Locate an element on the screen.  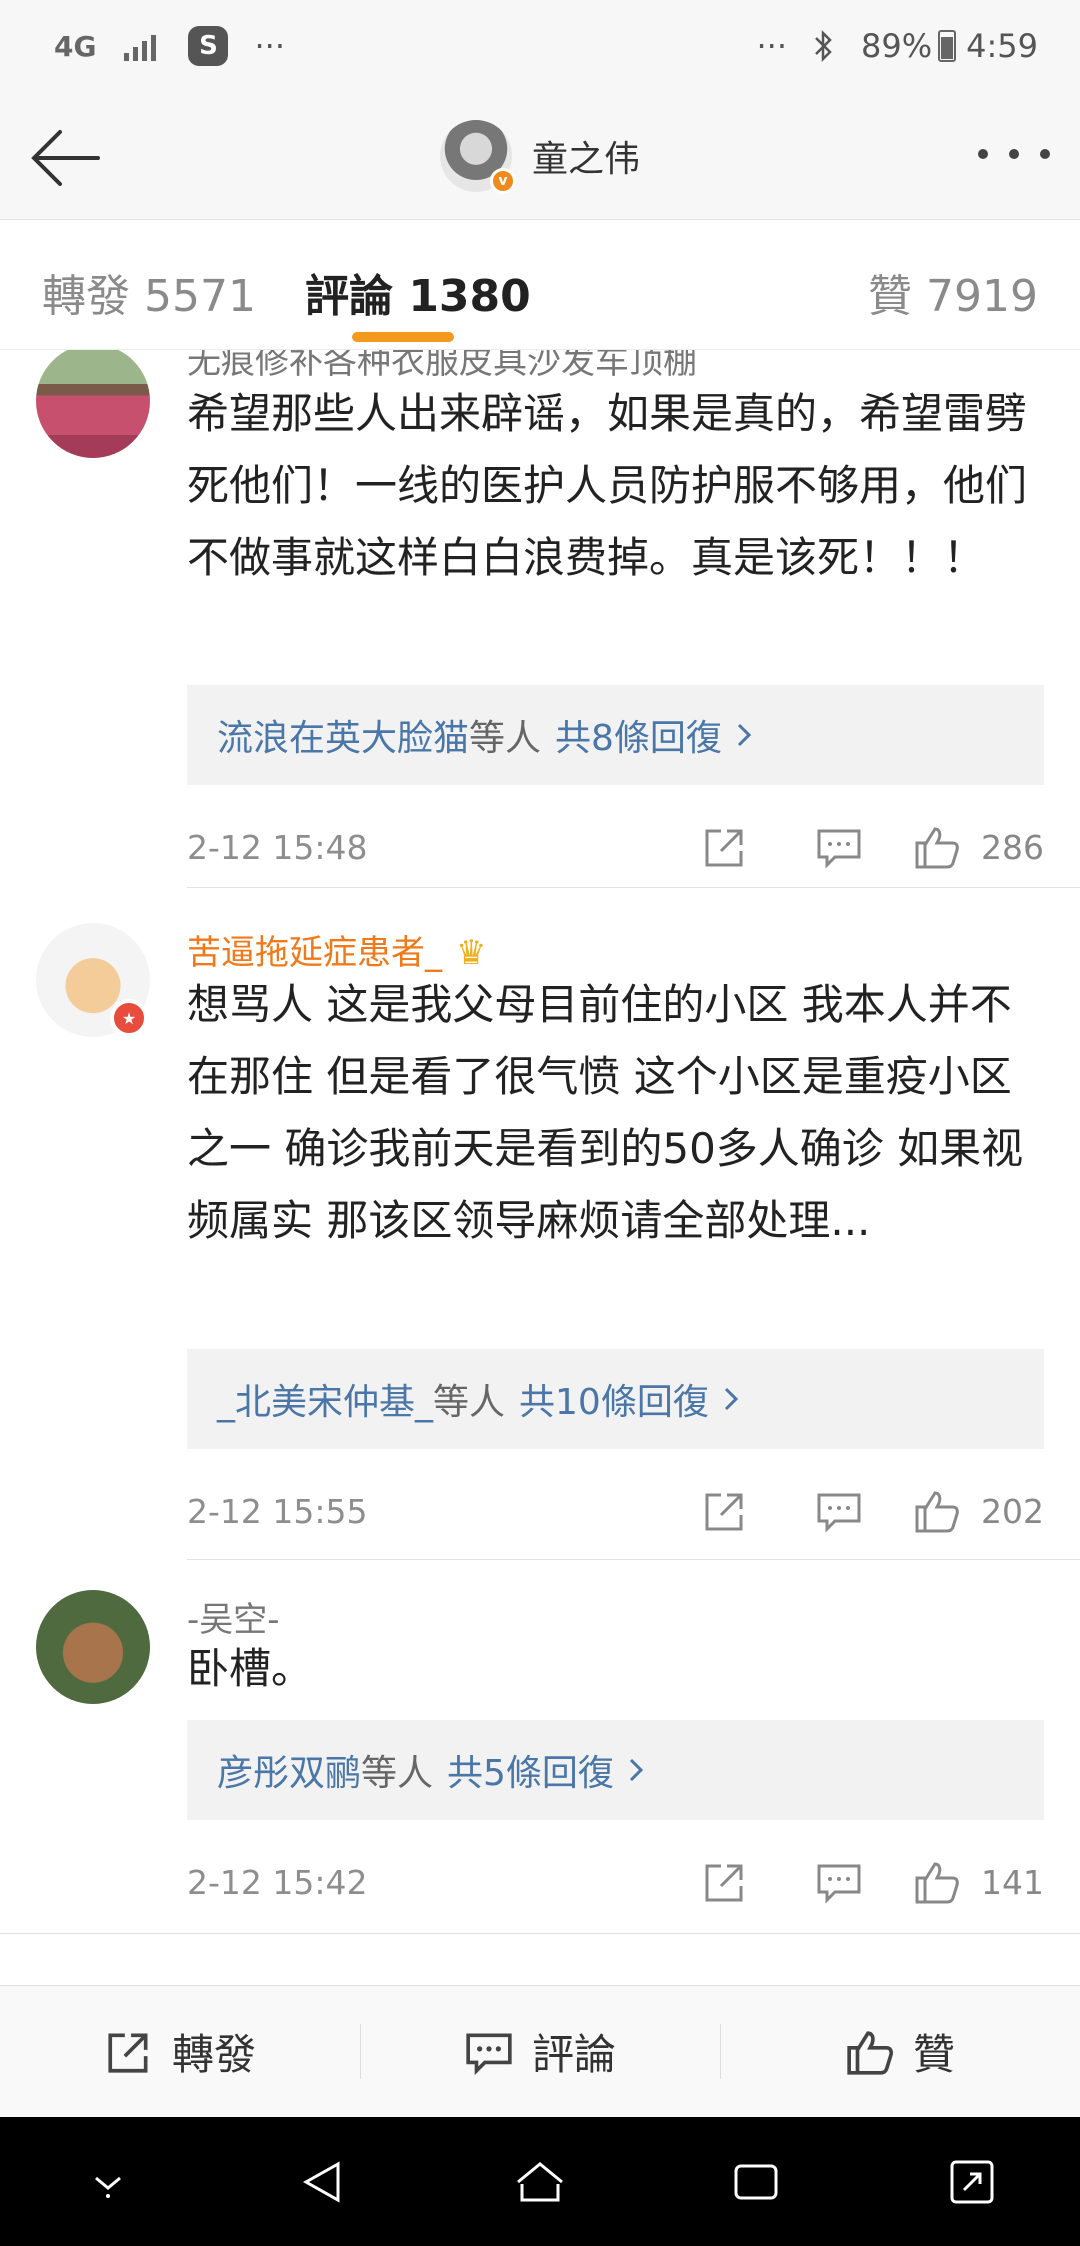
like-button: 286 is located at coordinates (978, 847).